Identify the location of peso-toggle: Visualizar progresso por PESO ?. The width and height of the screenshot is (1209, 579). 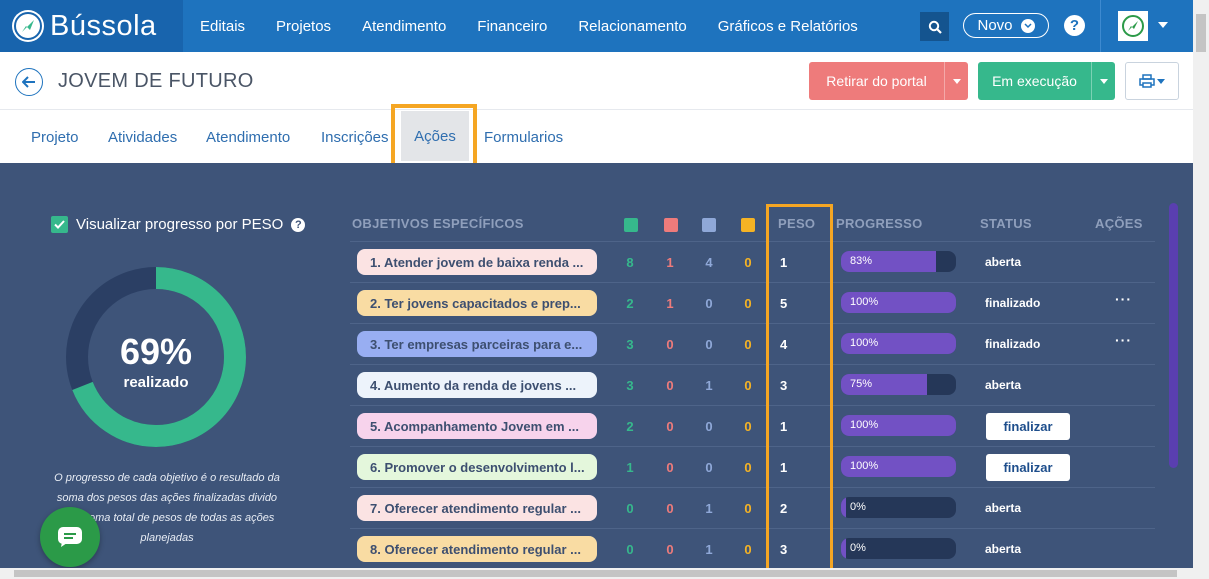
(178, 224).